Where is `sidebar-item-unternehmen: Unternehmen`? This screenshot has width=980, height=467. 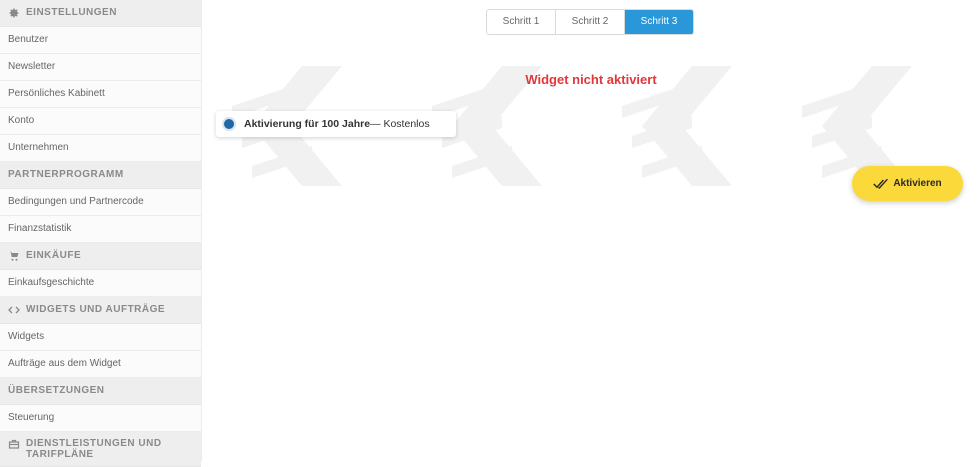 sidebar-item-unternehmen: Unternehmen is located at coordinates (100, 148).